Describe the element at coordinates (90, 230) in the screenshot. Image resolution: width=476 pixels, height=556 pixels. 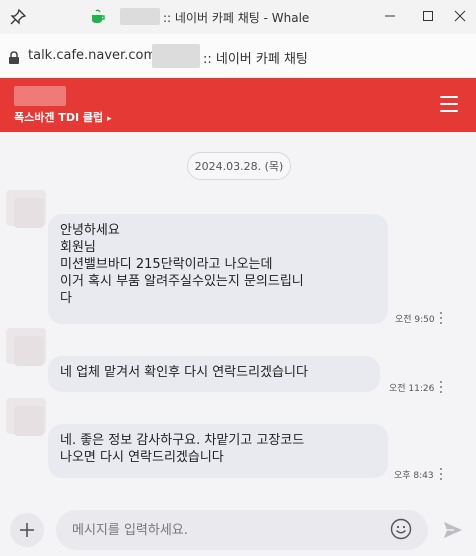
I see `message-line: 안녕하세요` at that location.